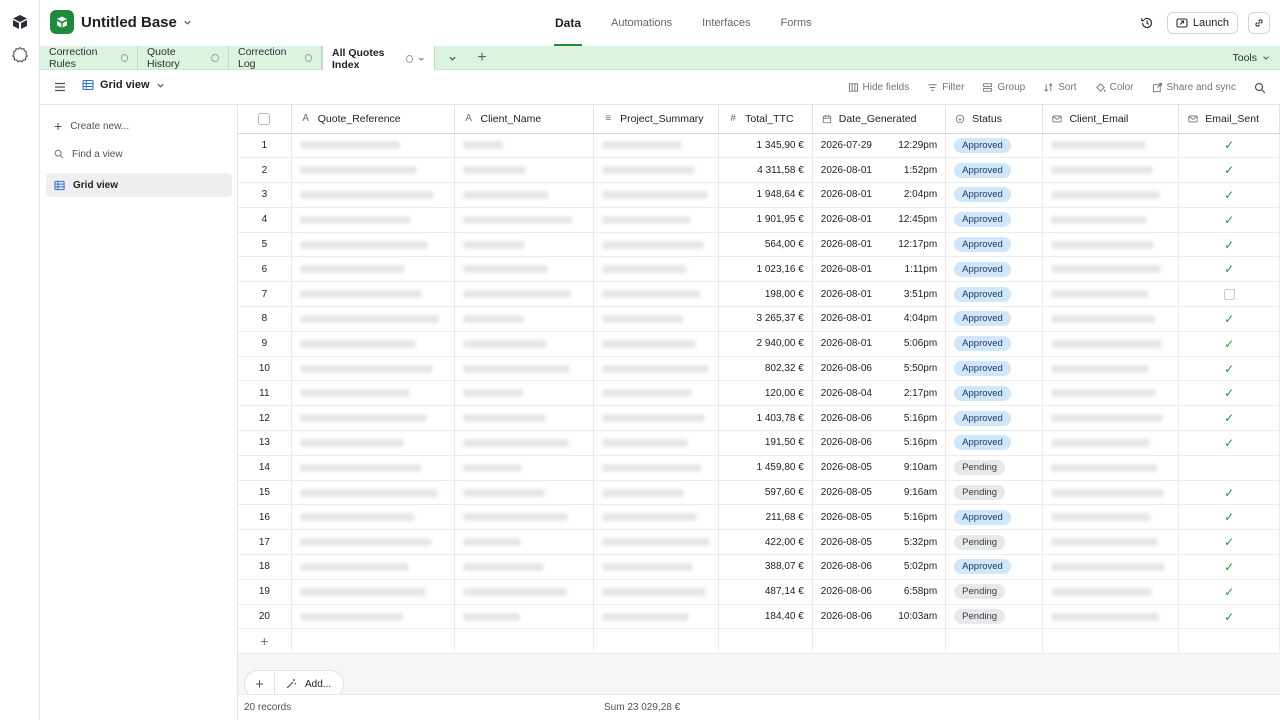  Describe the element at coordinates (136, 22) in the screenshot. I see `base-name-dropdown: Untitled Base` at that location.